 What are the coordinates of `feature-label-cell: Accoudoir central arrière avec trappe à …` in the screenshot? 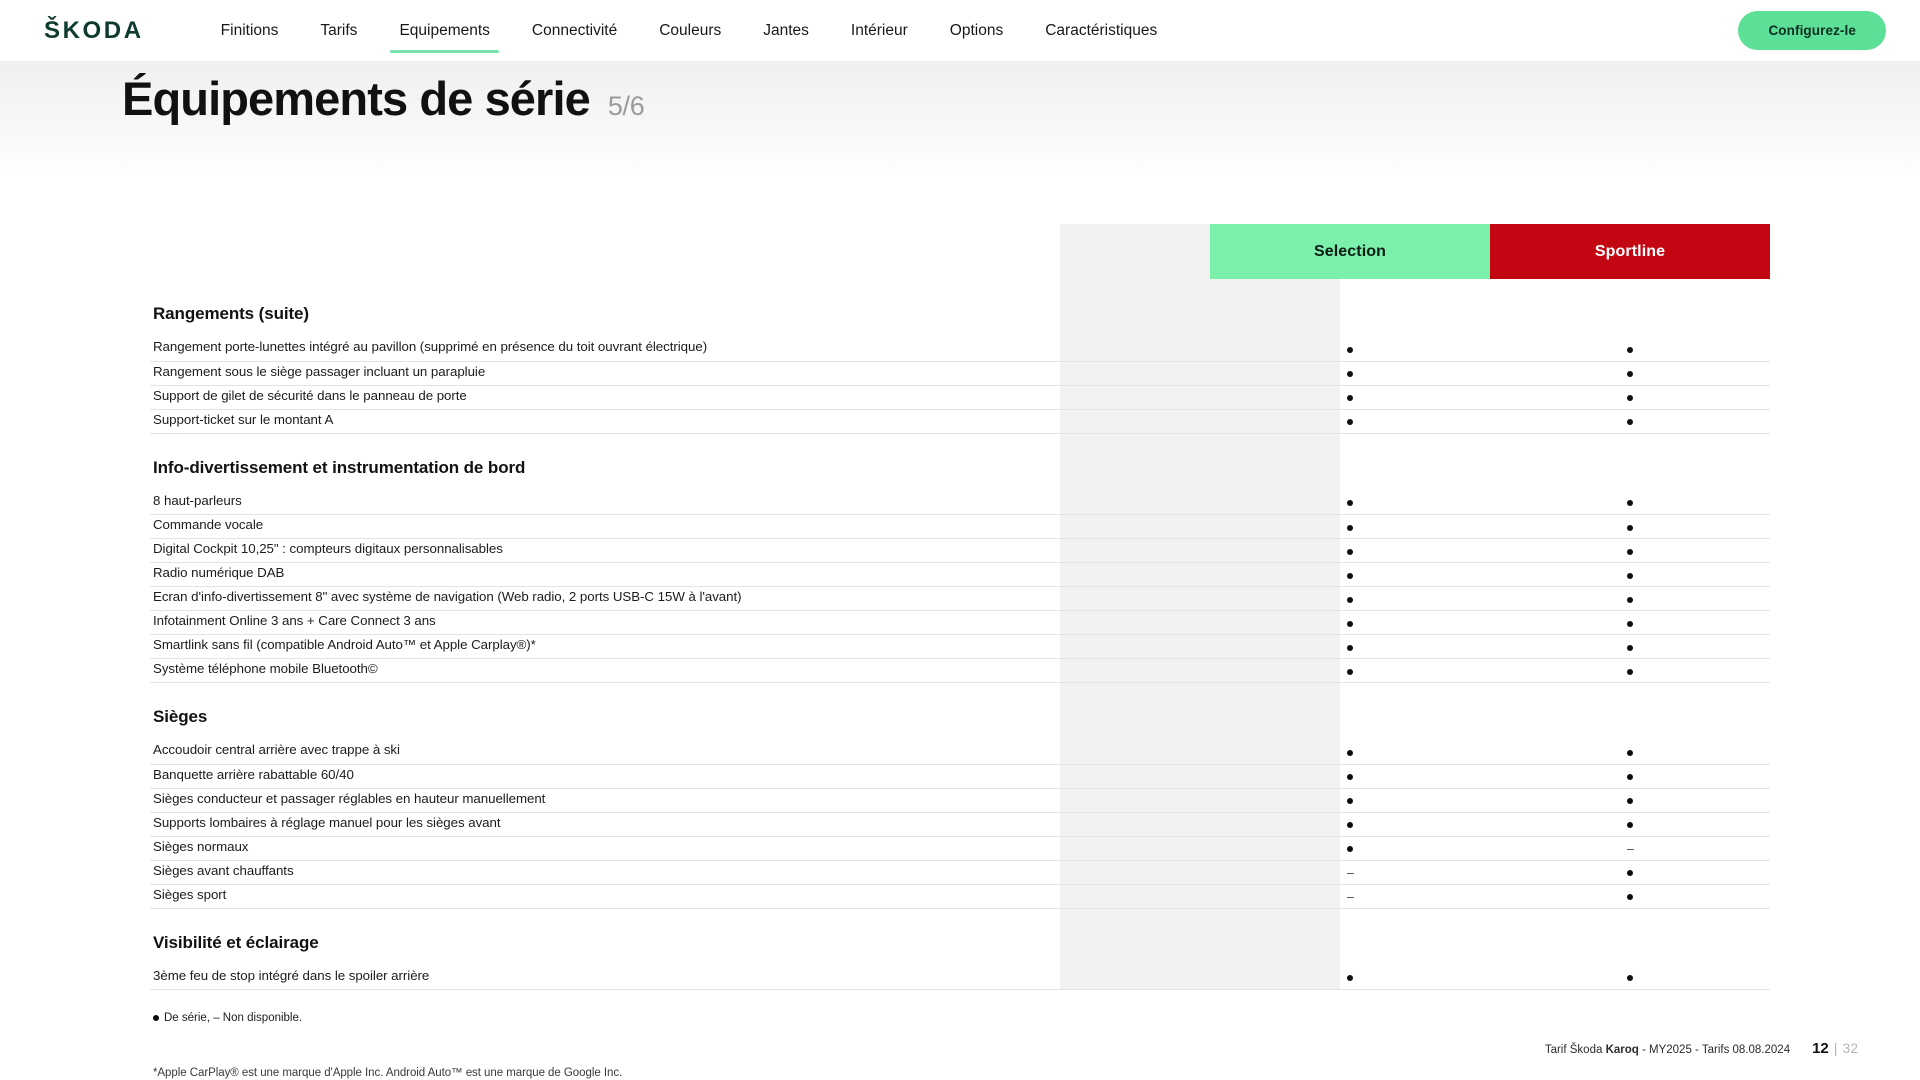 It's located at (680, 752).